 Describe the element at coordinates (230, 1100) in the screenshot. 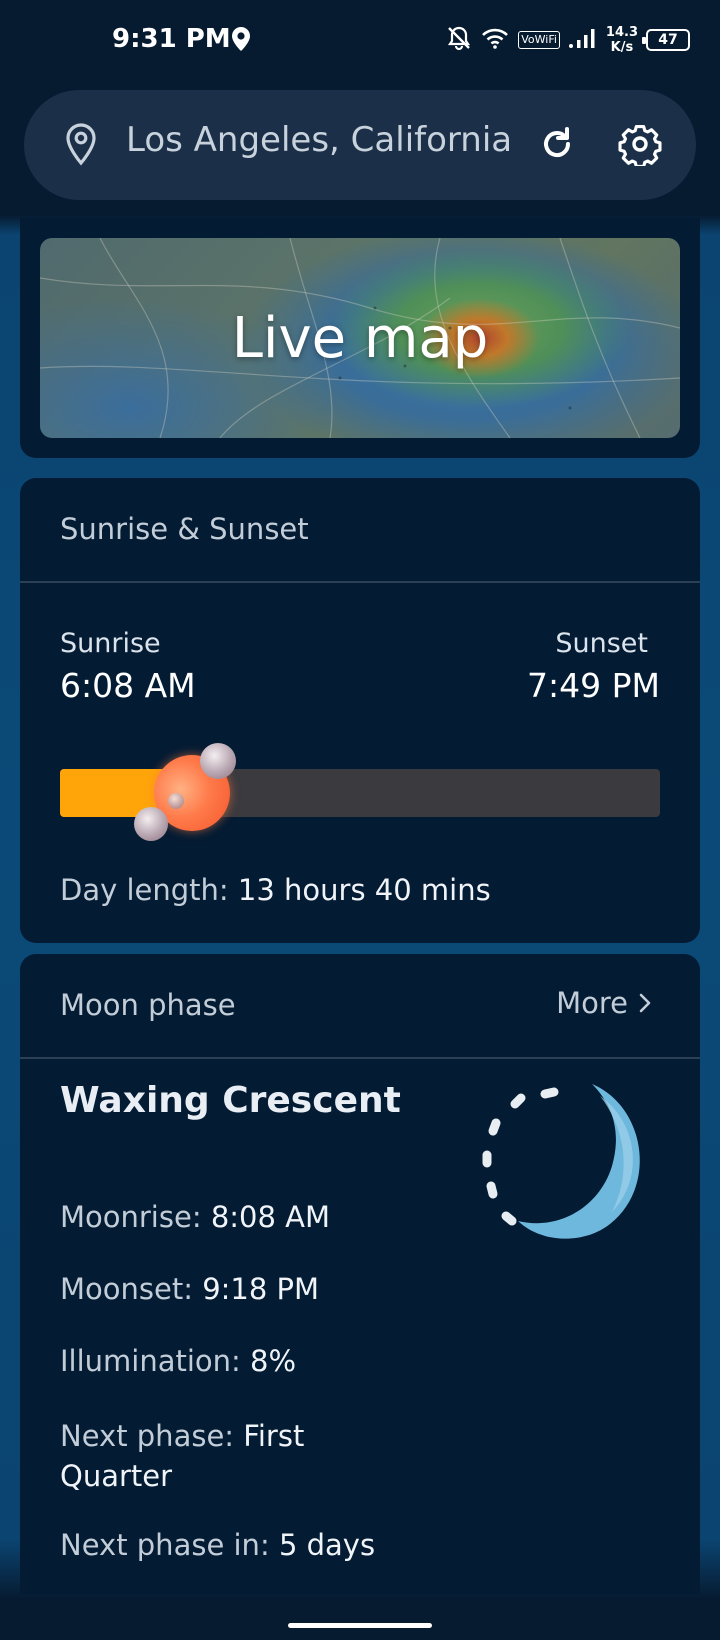

I see `phase-name: Waxing Crescent` at that location.